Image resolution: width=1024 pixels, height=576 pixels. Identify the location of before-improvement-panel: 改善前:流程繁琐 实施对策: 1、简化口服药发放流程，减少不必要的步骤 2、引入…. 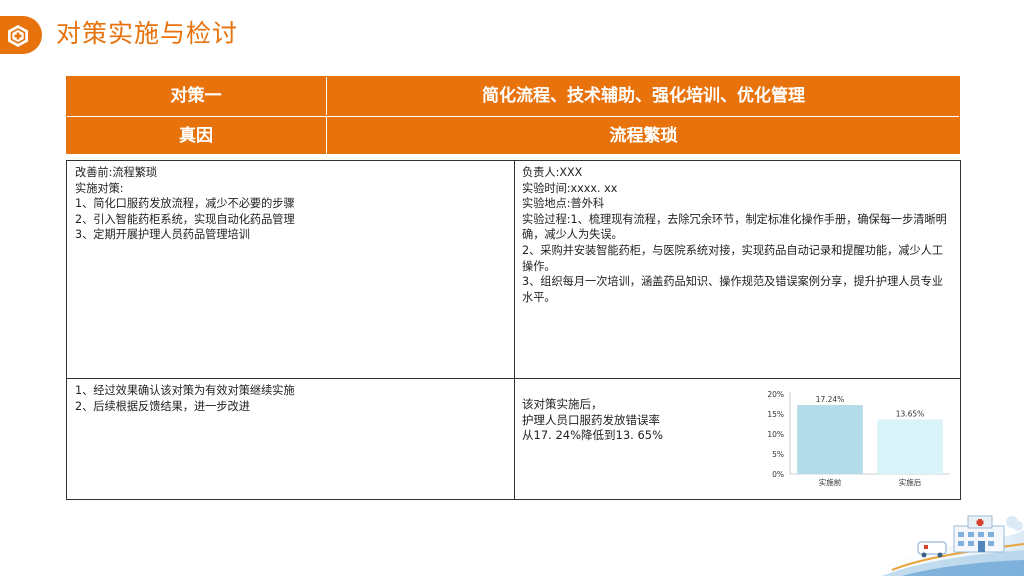
(290, 204).